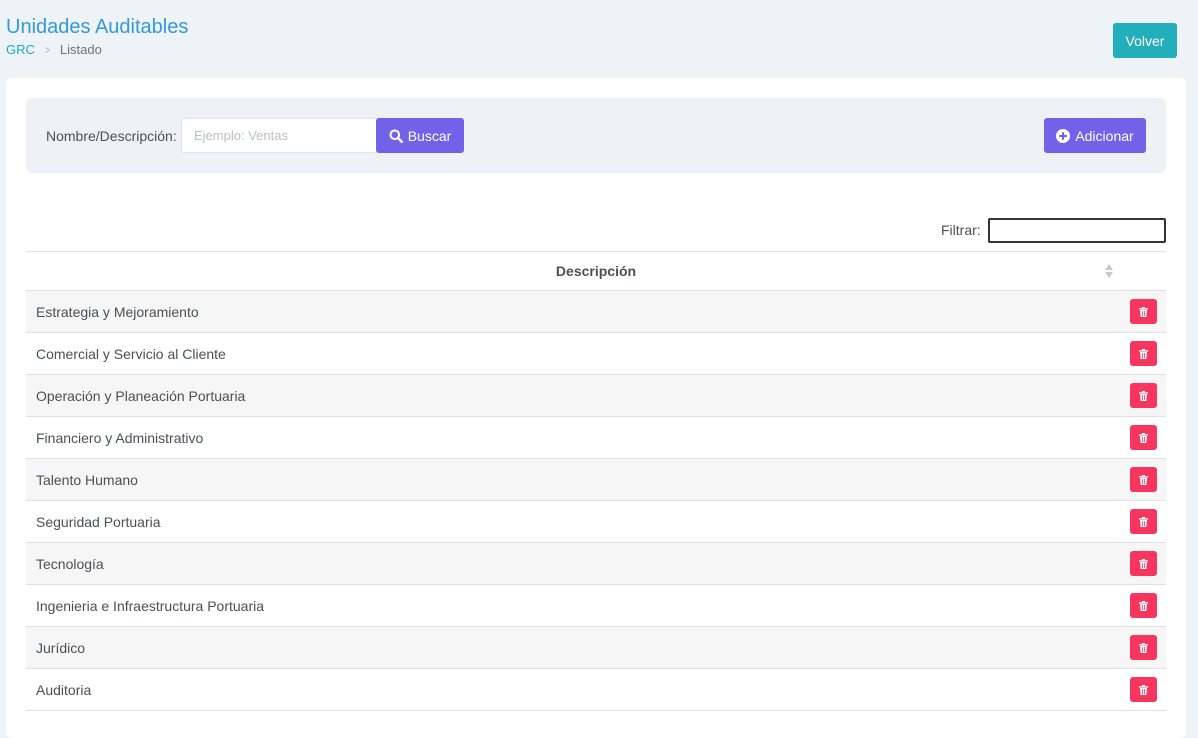 The height and width of the screenshot is (738, 1198). Describe the element at coordinates (596, 312) in the screenshot. I see `table-row: Estrategia y Mejoramiento` at that location.